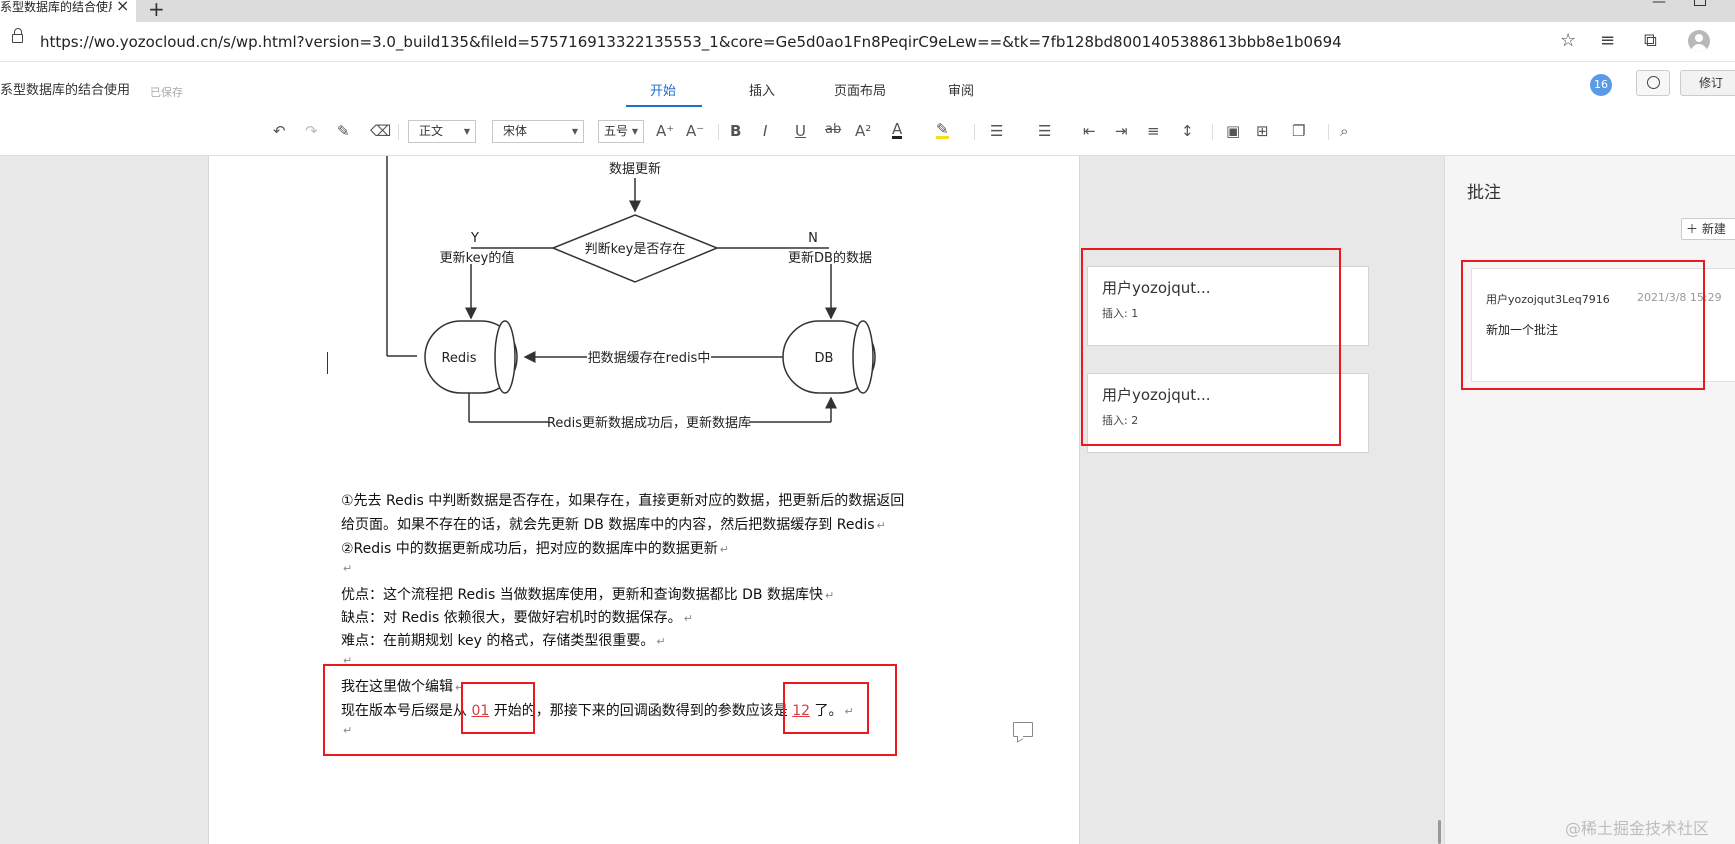  What do you see at coordinates (311, 131) in the screenshot?
I see `redo-icon: ↷` at bounding box center [311, 131].